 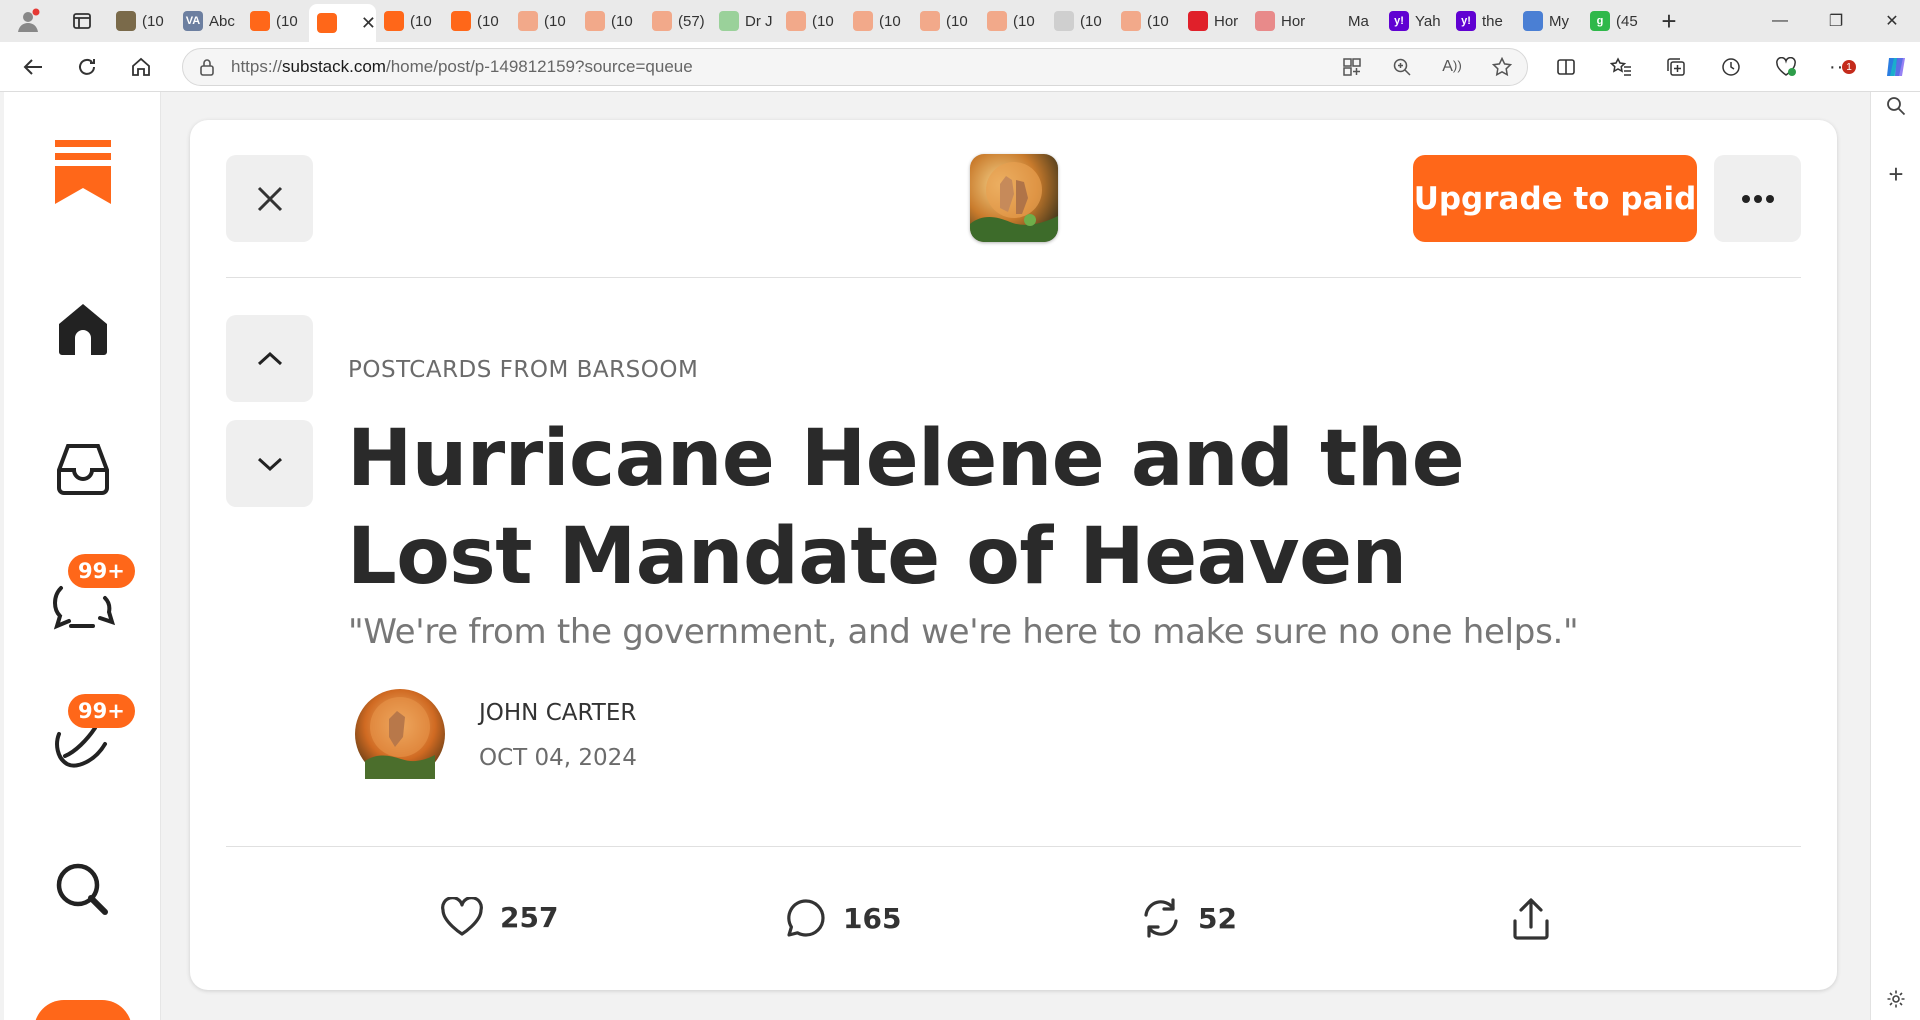 I want to click on minimize-button: —, so click(x=1780, y=21).